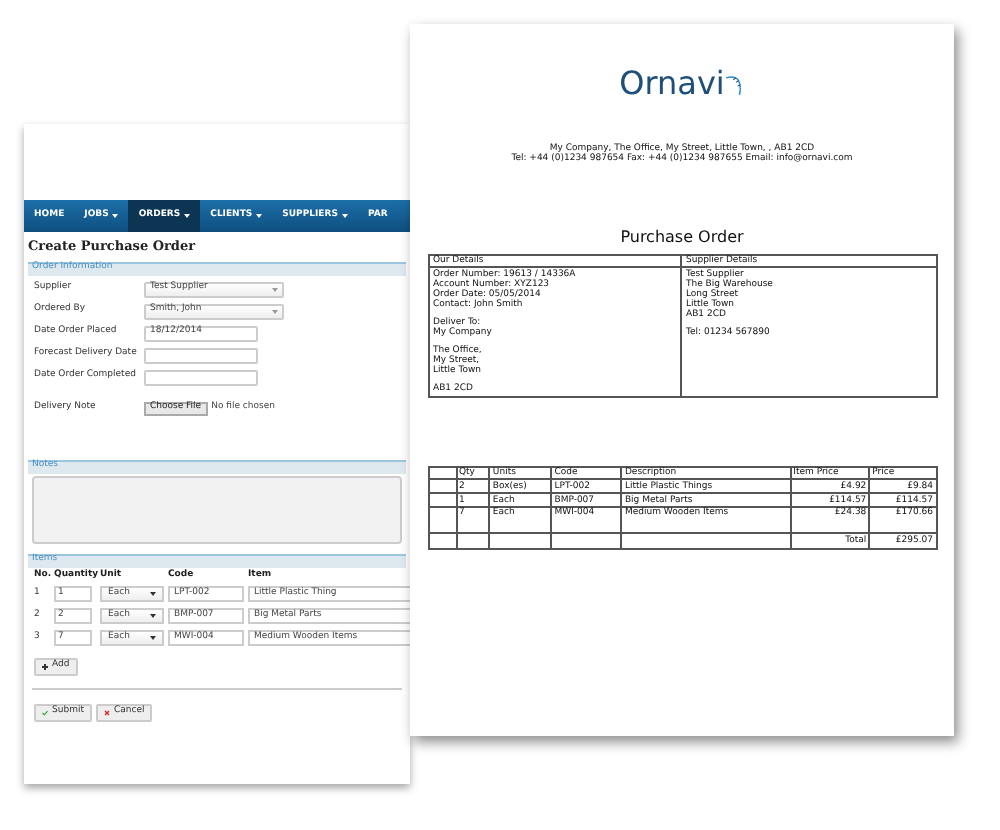 The height and width of the screenshot is (830, 1000). Describe the element at coordinates (672, 84) in the screenshot. I see `logo-text: Ornavi` at that location.